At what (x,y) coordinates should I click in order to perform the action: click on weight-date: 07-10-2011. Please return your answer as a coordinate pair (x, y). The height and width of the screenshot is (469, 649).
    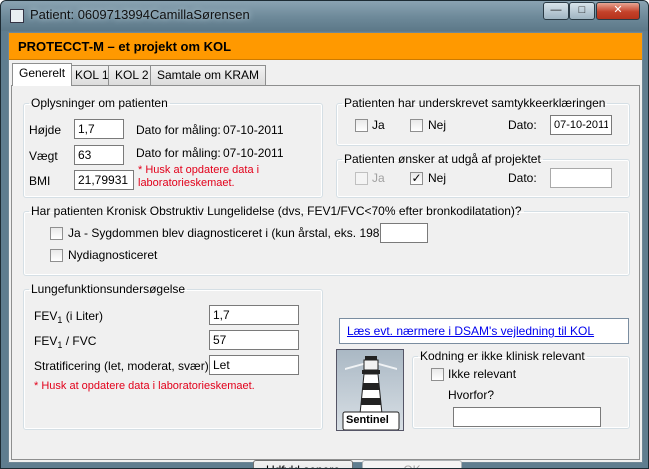
    Looking at the image, I should click on (253, 153).